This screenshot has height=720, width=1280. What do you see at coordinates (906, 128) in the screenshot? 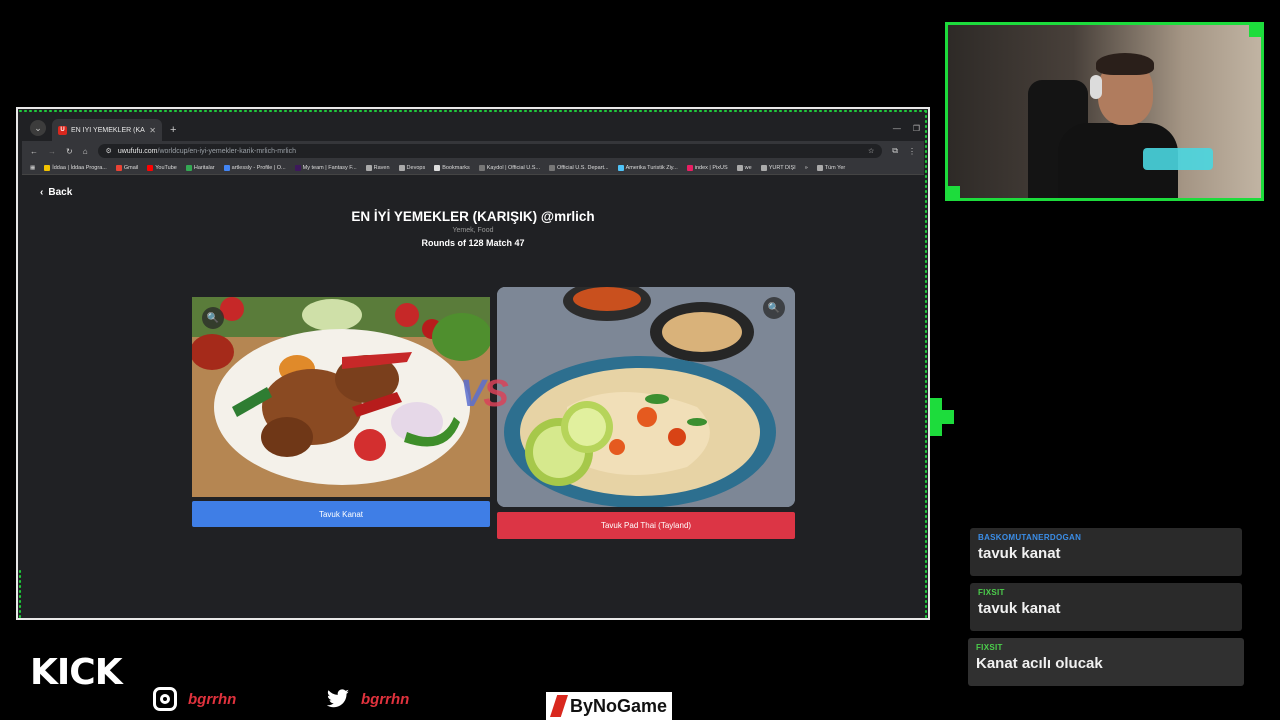
I see `window-controls: — ❐` at bounding box center [906, 128].